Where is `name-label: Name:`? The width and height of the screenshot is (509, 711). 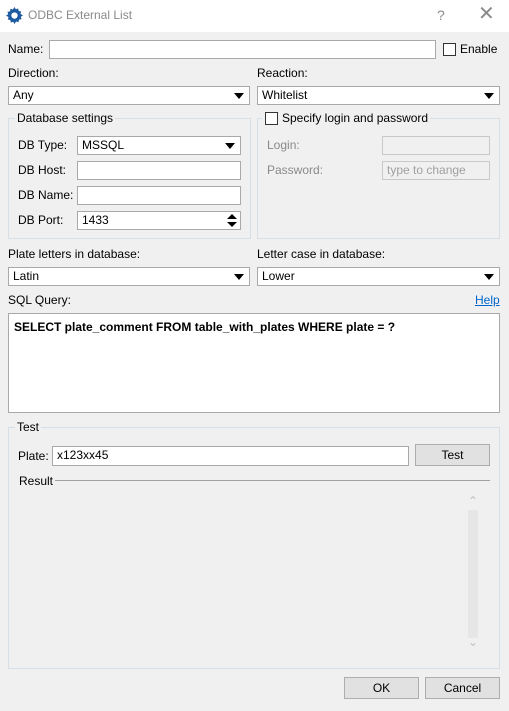 name-label: Name: is located at coordinates (26, 49).